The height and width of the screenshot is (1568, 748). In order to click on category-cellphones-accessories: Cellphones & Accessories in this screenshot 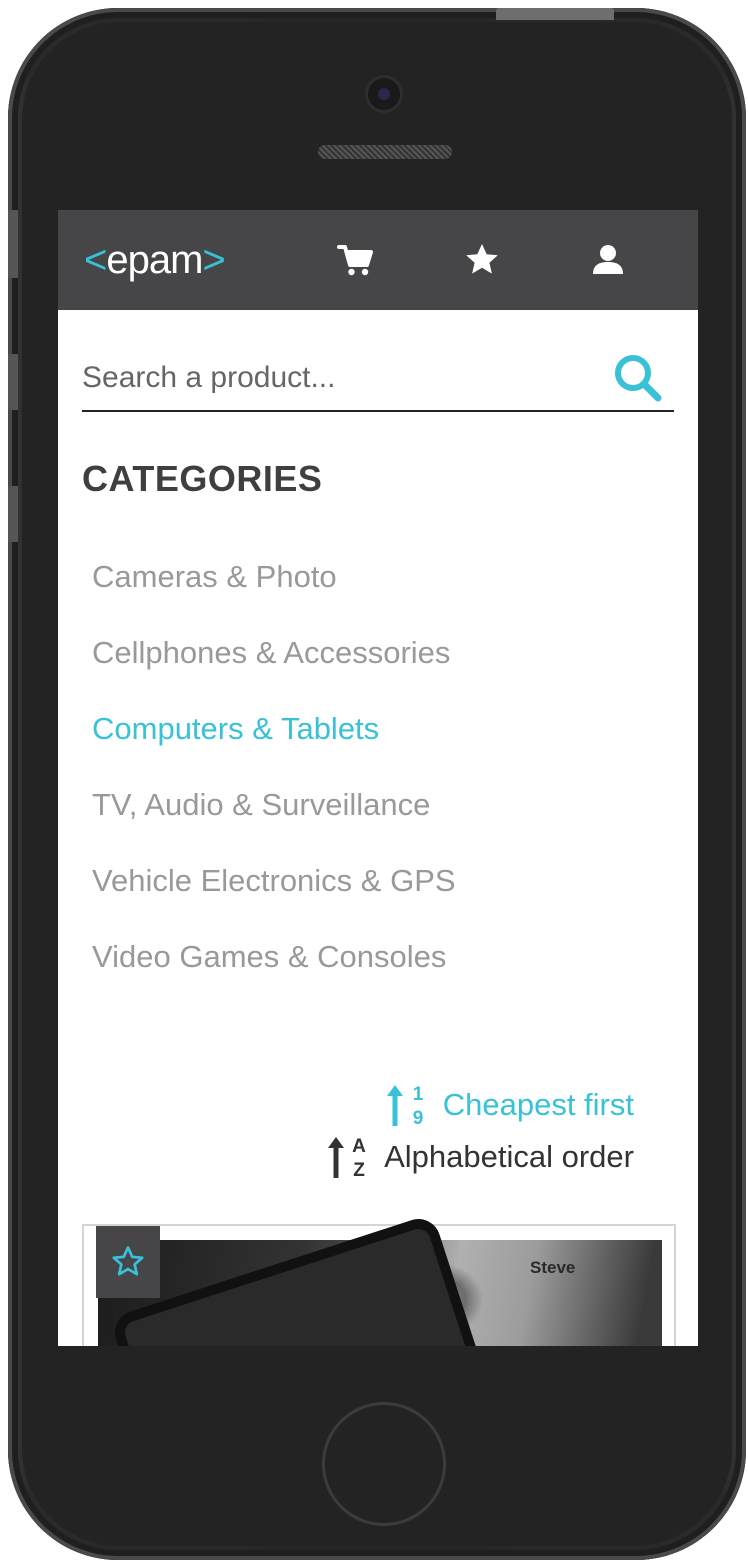, I will do `click(274, 668)`.